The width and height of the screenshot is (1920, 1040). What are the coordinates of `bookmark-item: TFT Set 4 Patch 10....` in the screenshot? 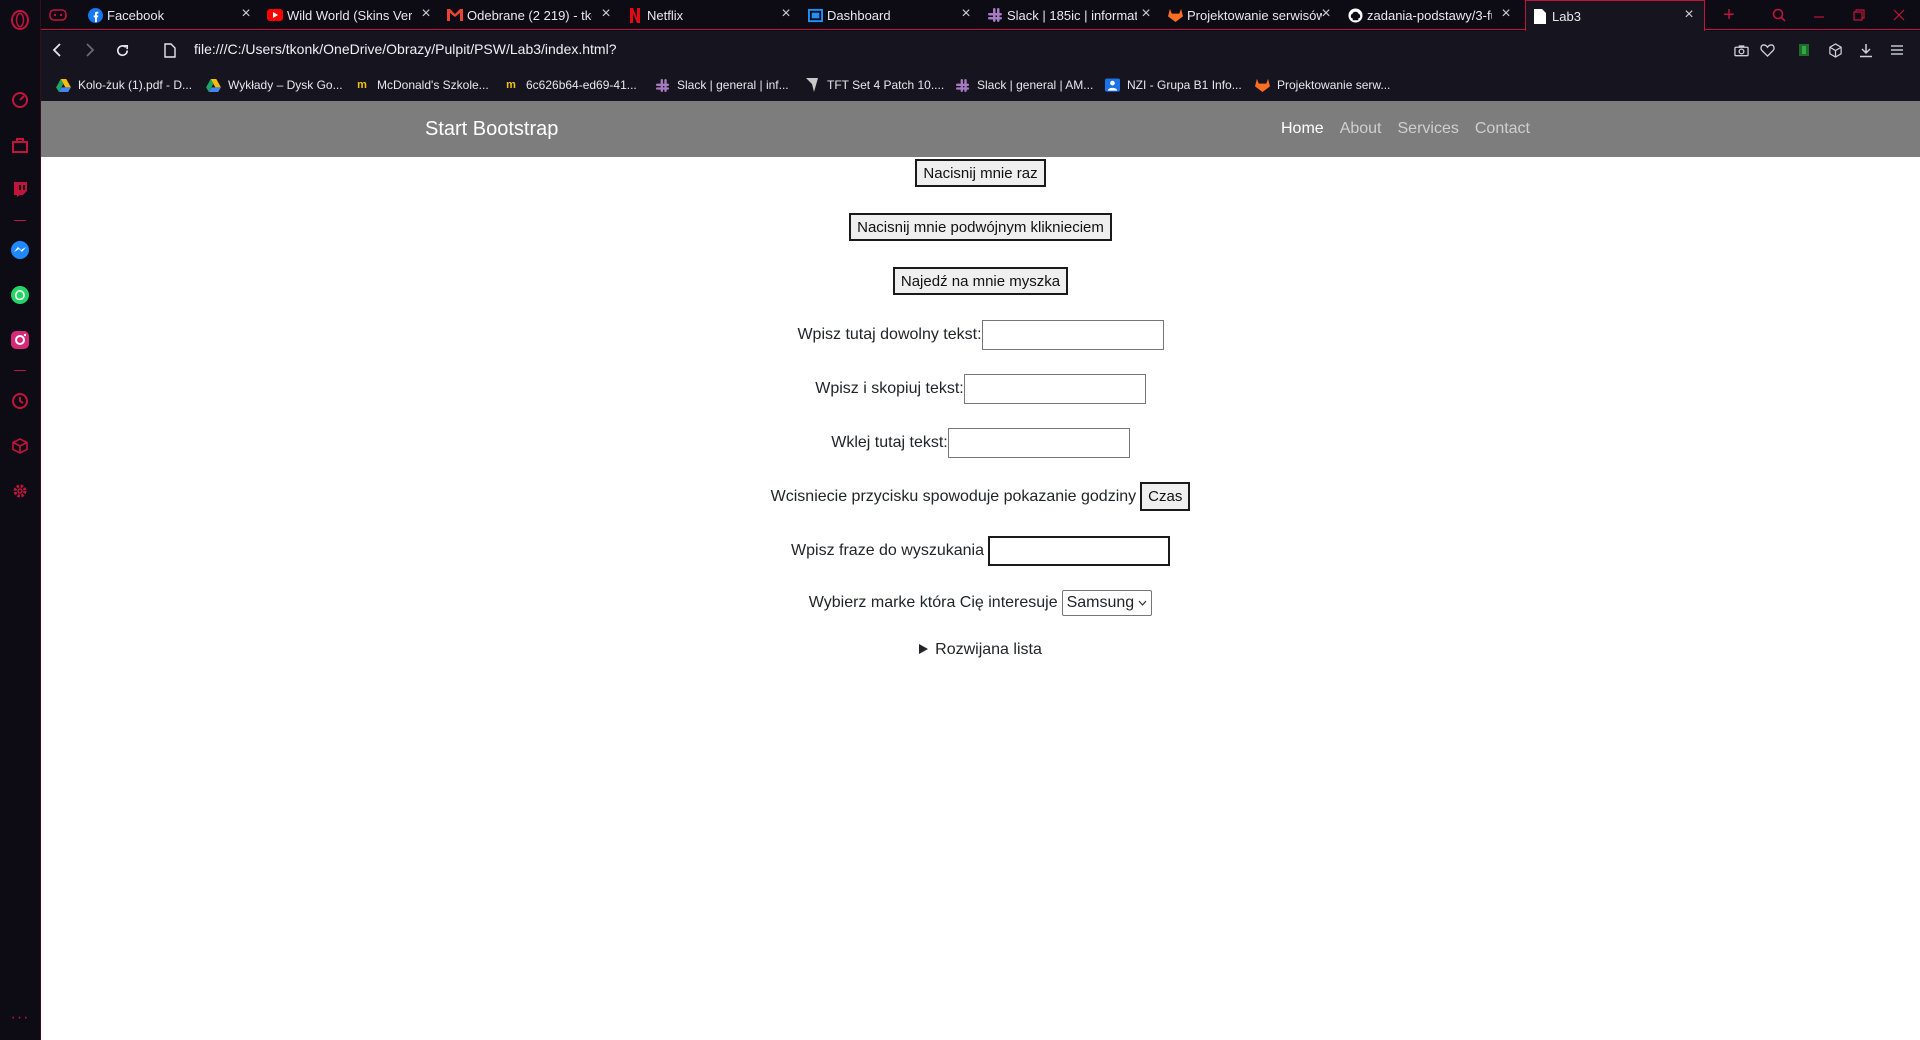 It's located at (874, 85).